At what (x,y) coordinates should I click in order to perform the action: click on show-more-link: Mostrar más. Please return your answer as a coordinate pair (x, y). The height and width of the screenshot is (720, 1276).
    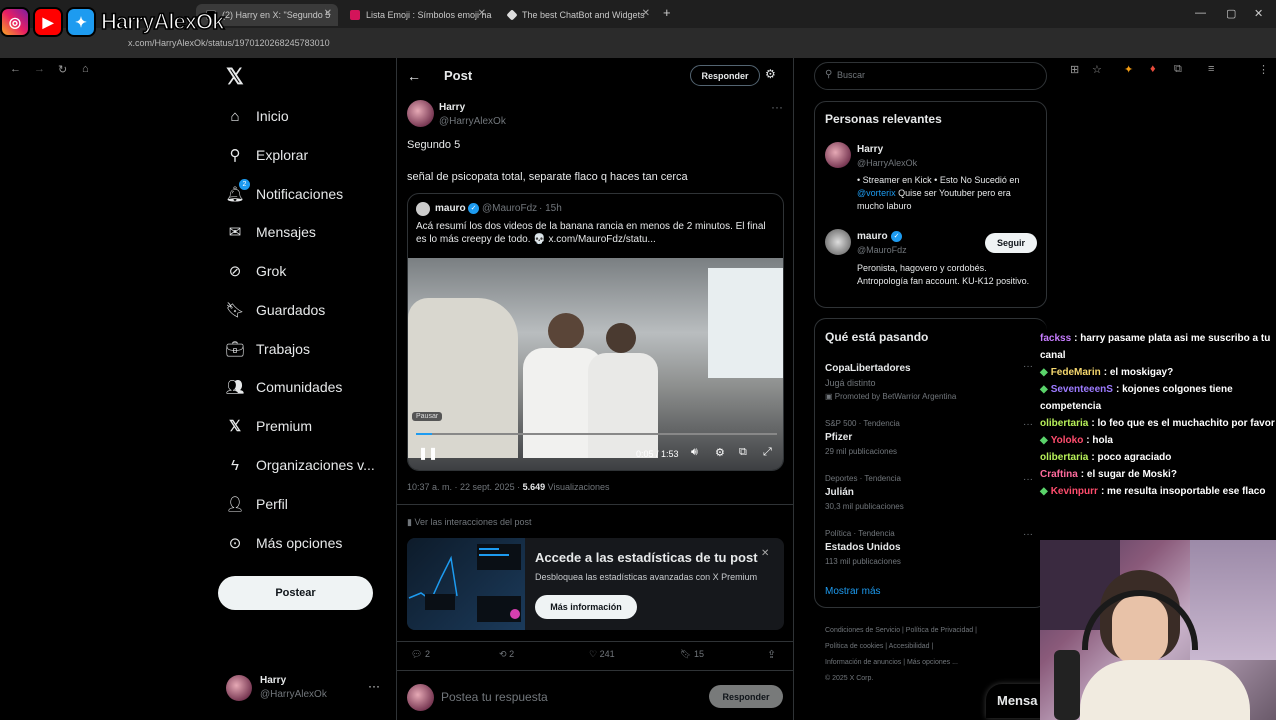
    Looking at the image, I should click on (853, 591).